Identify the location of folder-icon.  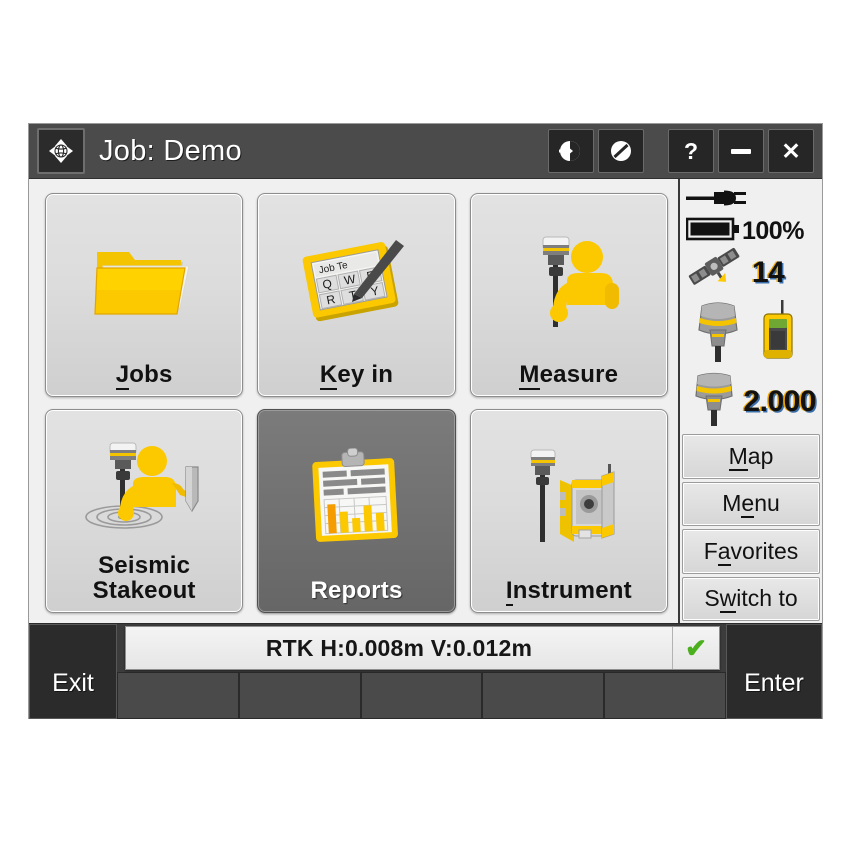
(144, 278).